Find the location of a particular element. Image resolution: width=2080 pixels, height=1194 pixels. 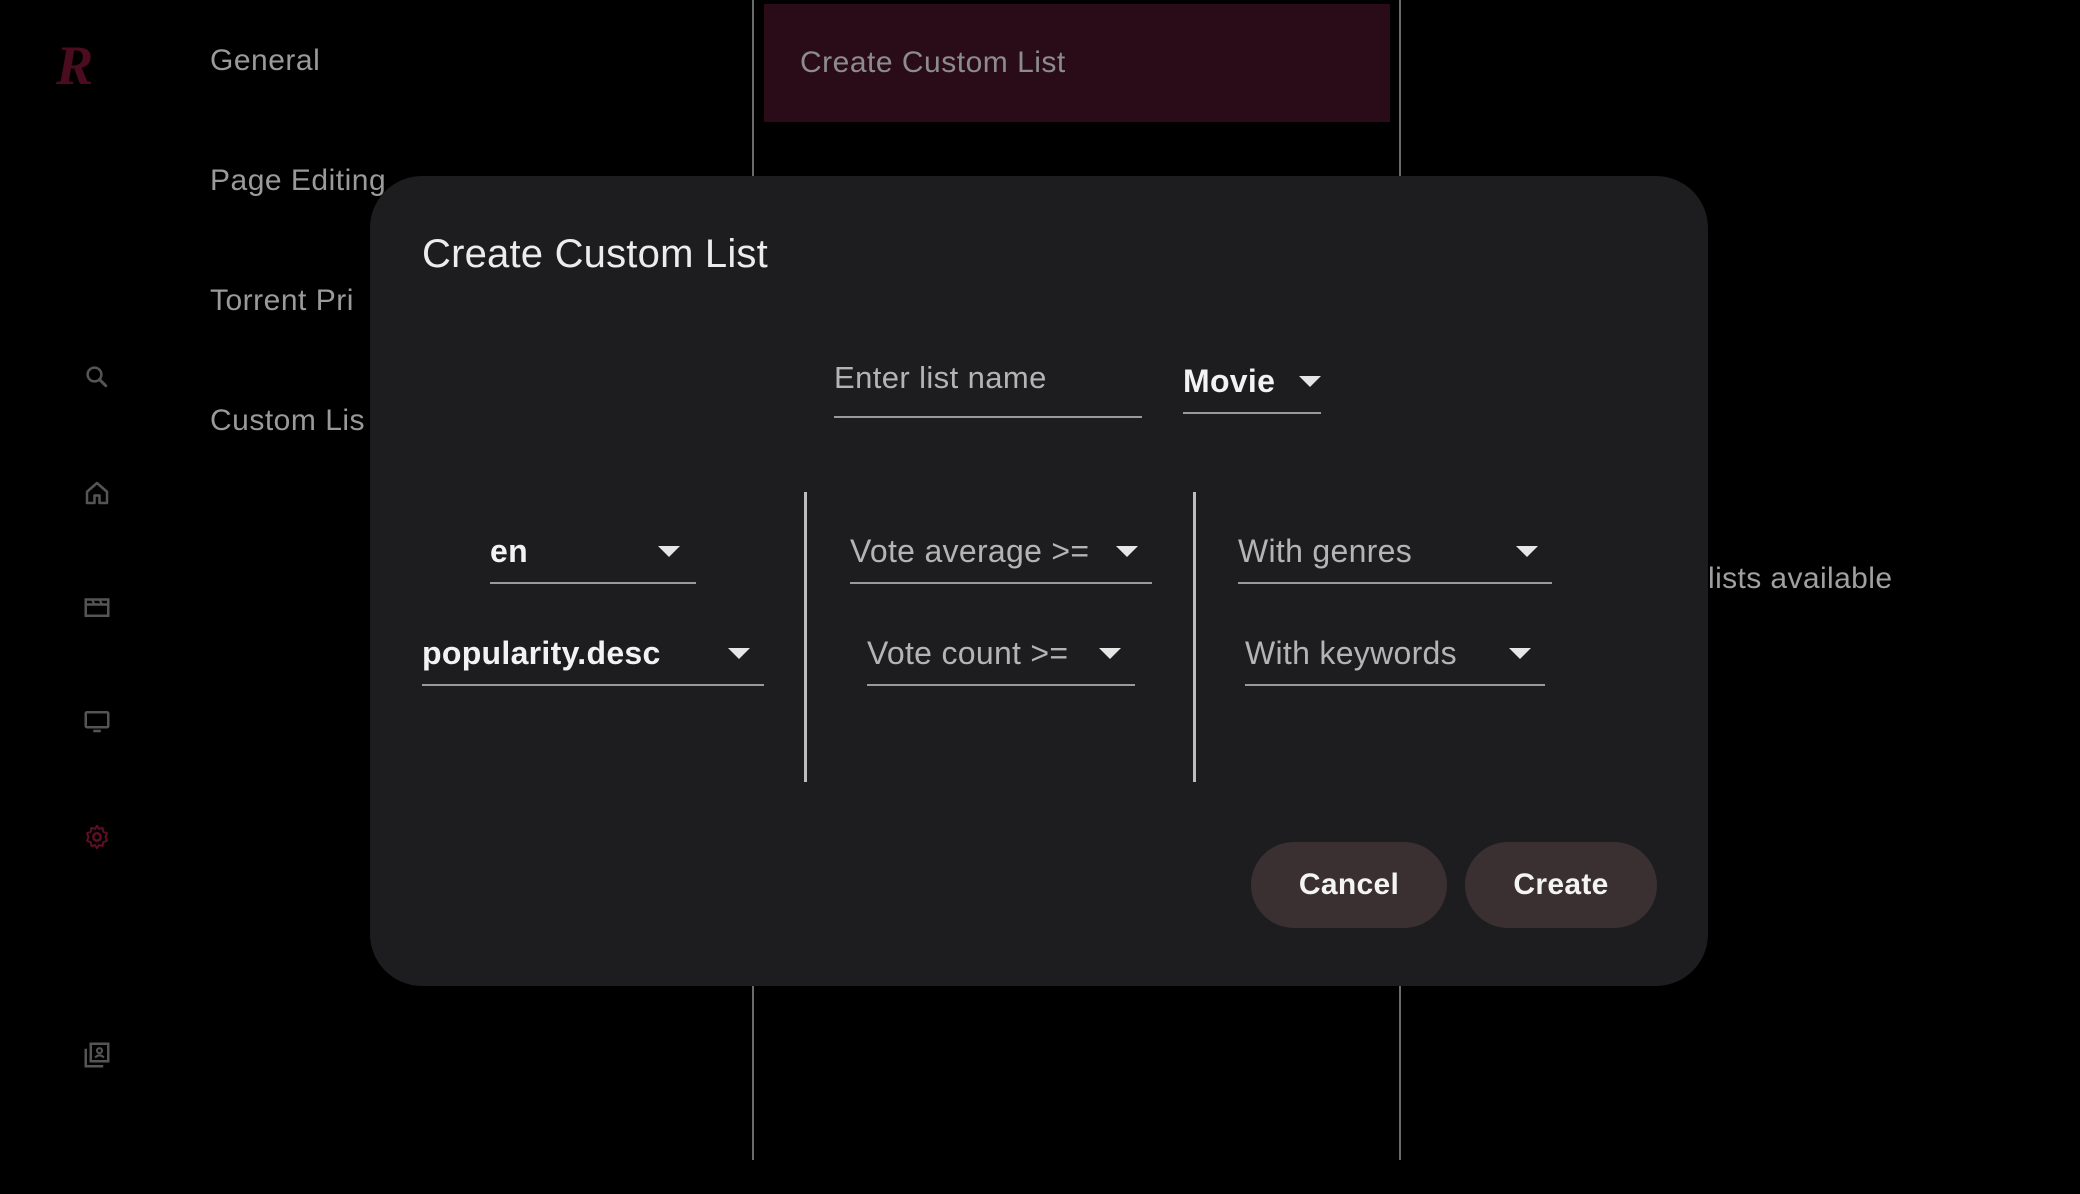

keywords-select: With keywords is located at coordinates (1395, 654).